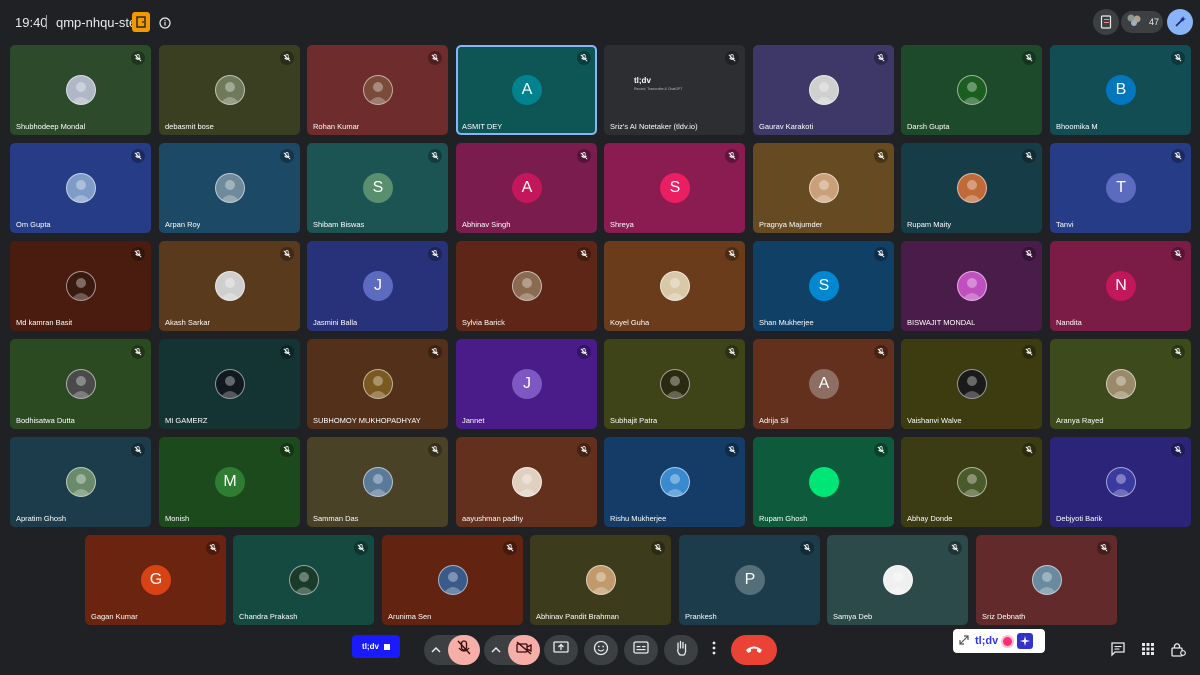  I want to click on participant-tile: J Jasmini Balla, so click(377, 286).